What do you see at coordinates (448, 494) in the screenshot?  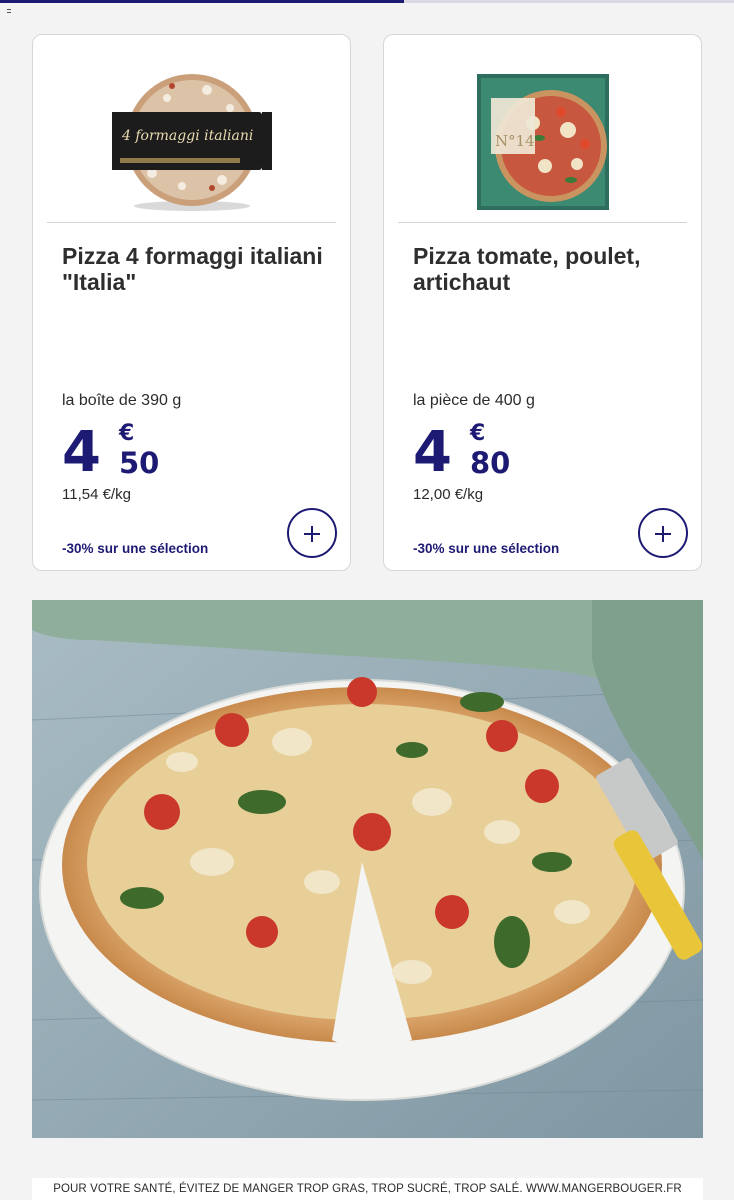 I see `price-per-kg: 12,00 €/kg` at bounding box center [448, 494].